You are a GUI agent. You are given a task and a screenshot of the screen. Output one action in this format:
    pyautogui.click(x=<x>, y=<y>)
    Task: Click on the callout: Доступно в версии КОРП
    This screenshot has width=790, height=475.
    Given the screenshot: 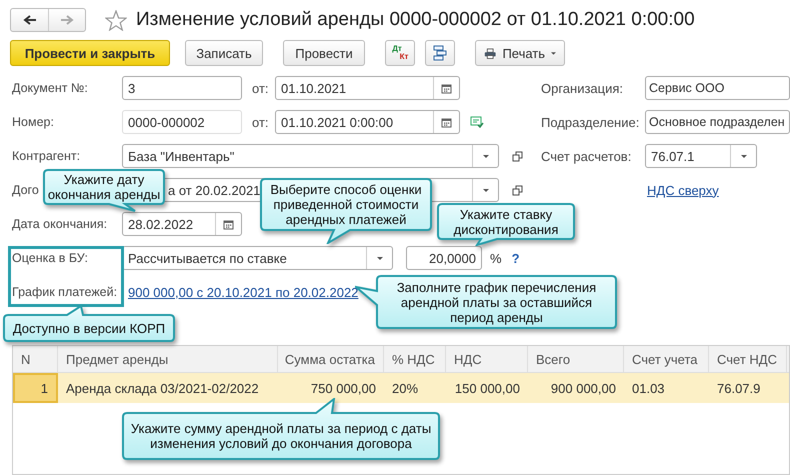 What is the action you would take?
    pyautogui.click(x=89, y=323)
    